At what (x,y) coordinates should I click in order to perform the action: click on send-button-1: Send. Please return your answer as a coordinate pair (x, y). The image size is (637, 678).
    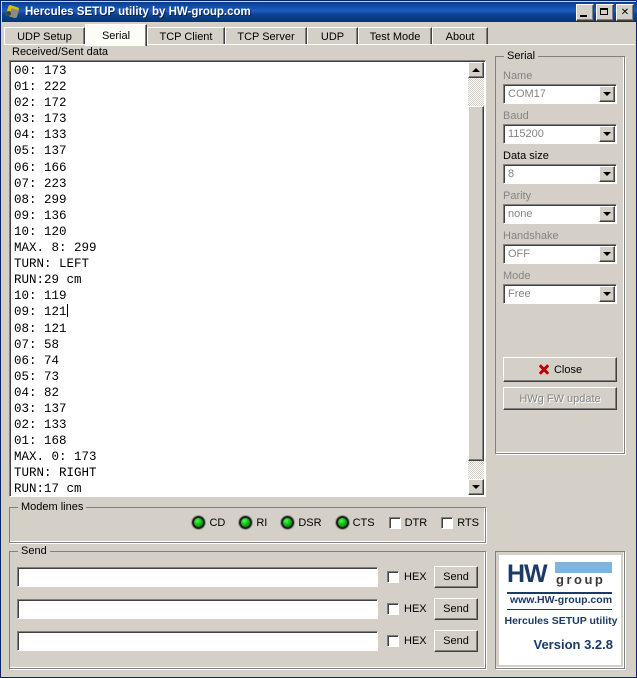
    Looking at the image, I should click on (456, 577).